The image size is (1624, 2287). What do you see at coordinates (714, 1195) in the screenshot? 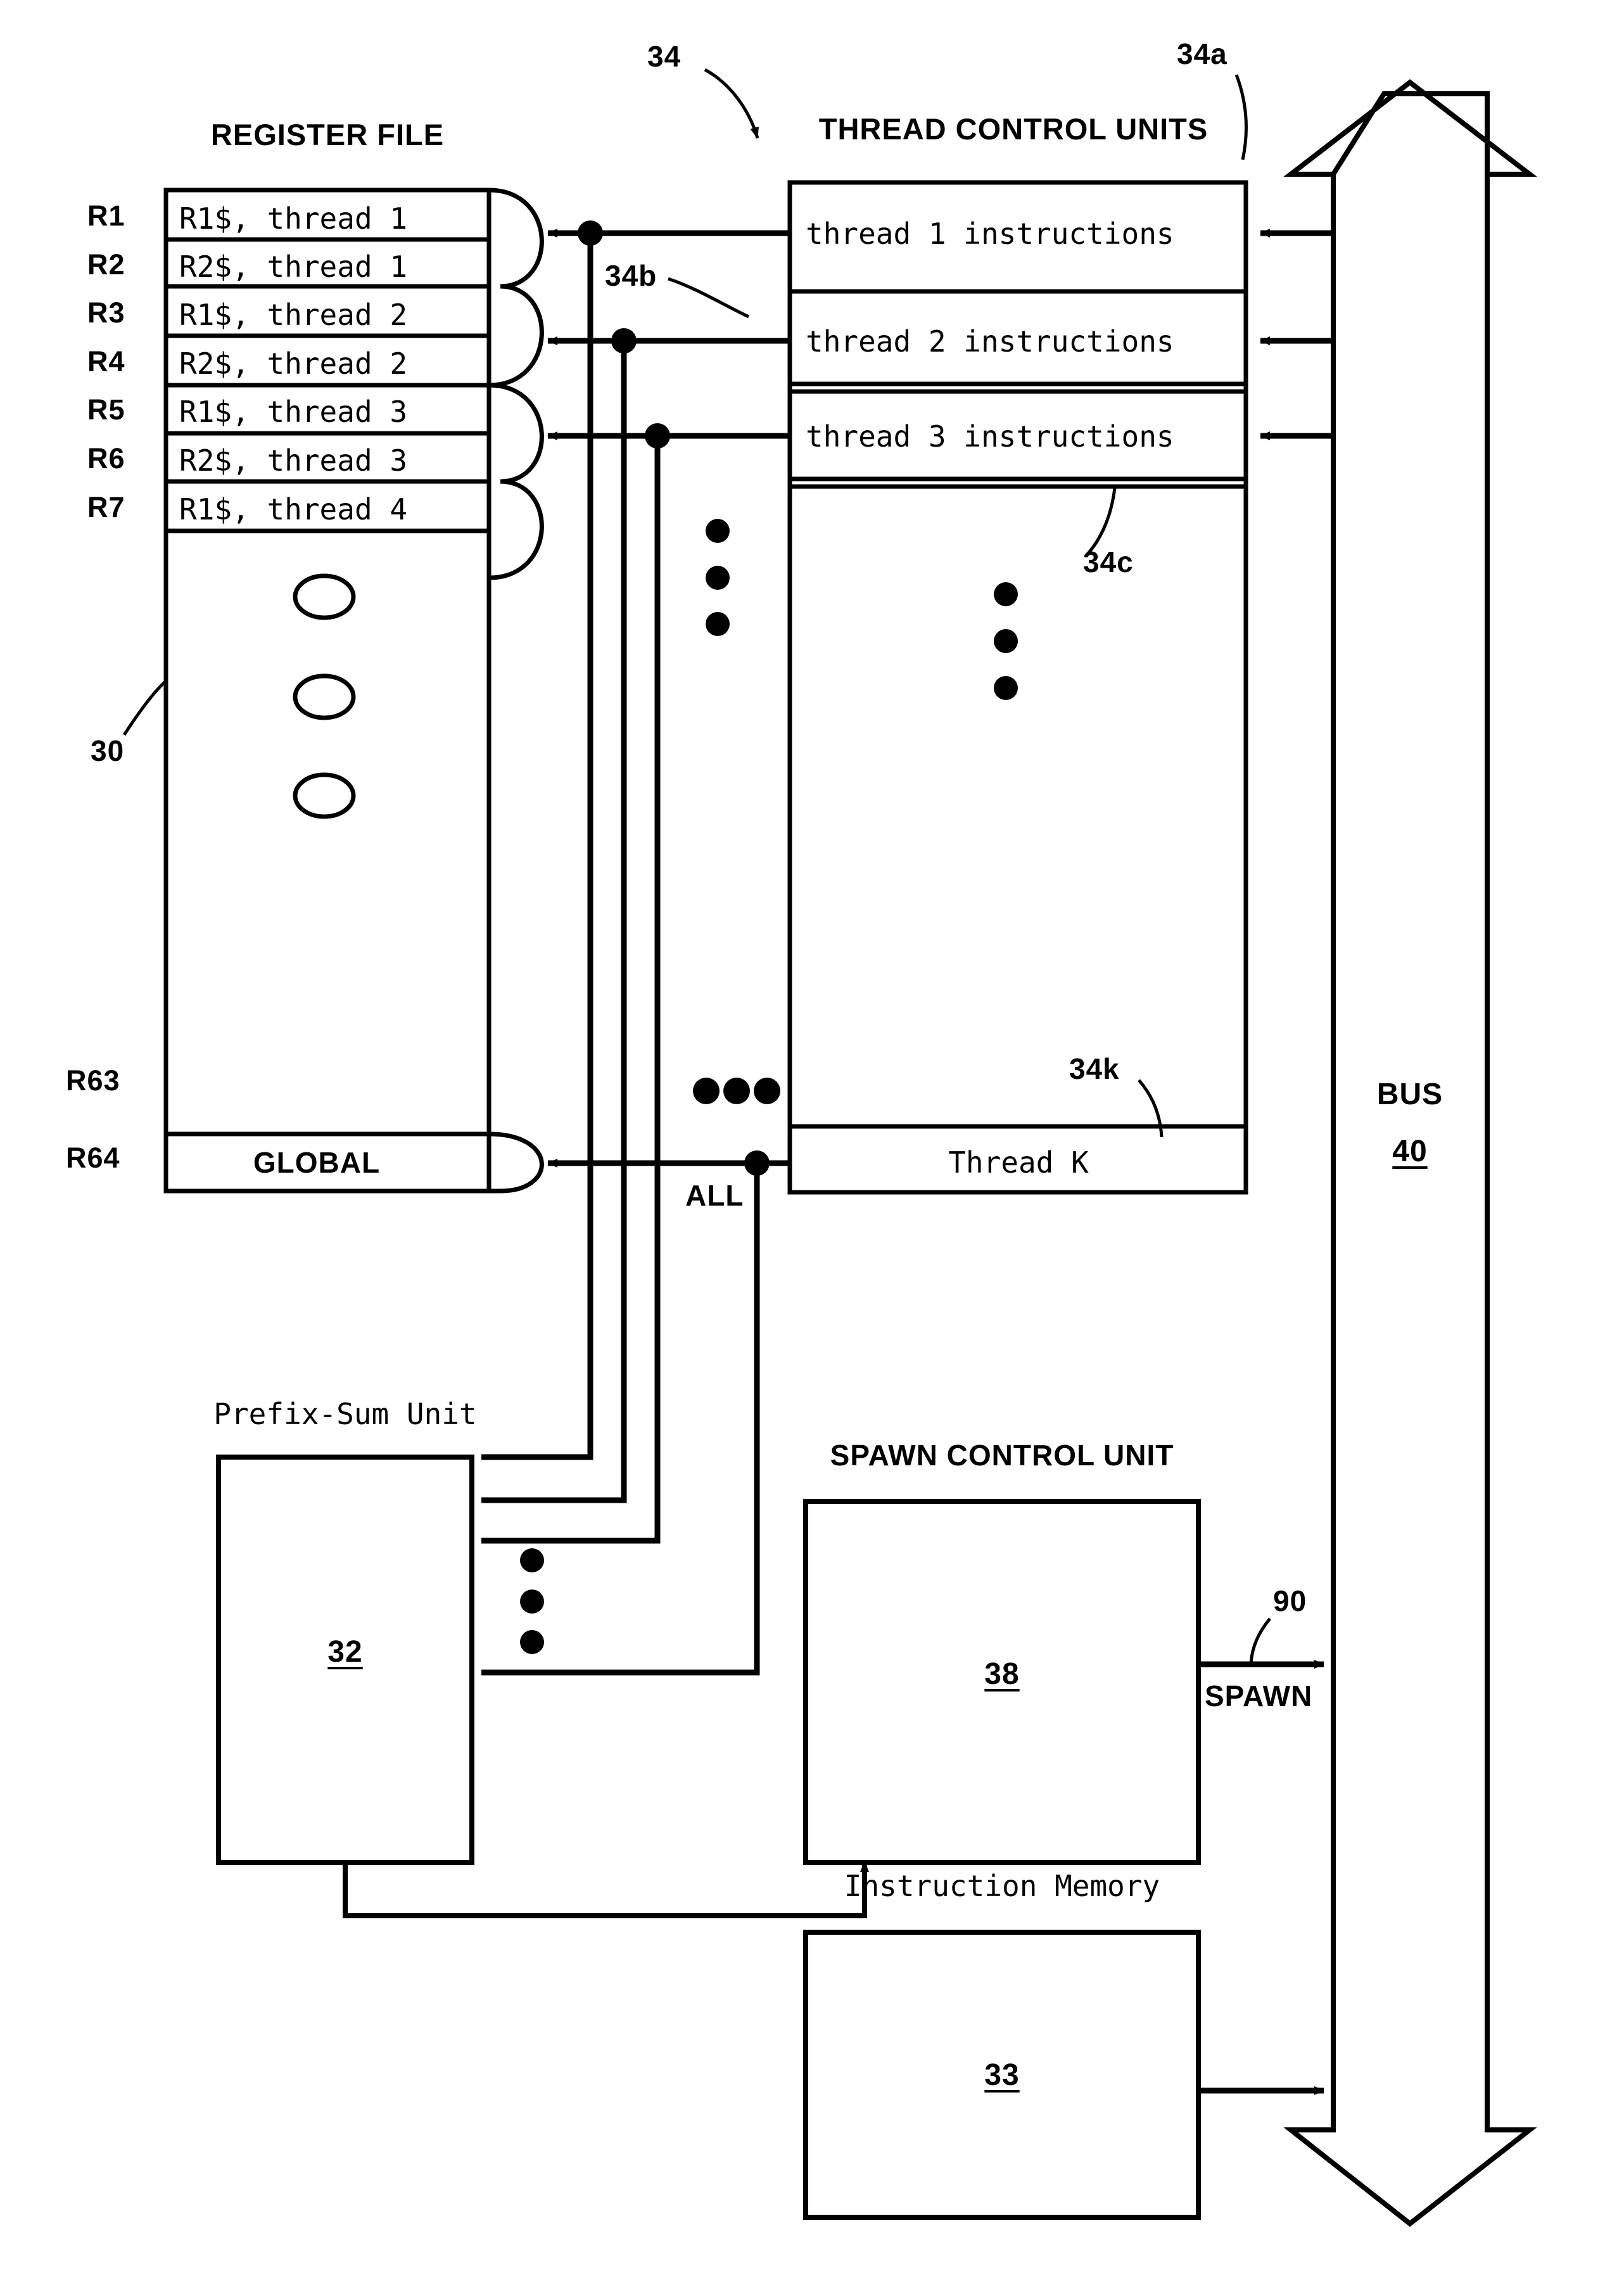
I see `all-signal-label: ALL` at bounding box center [714, 1195].